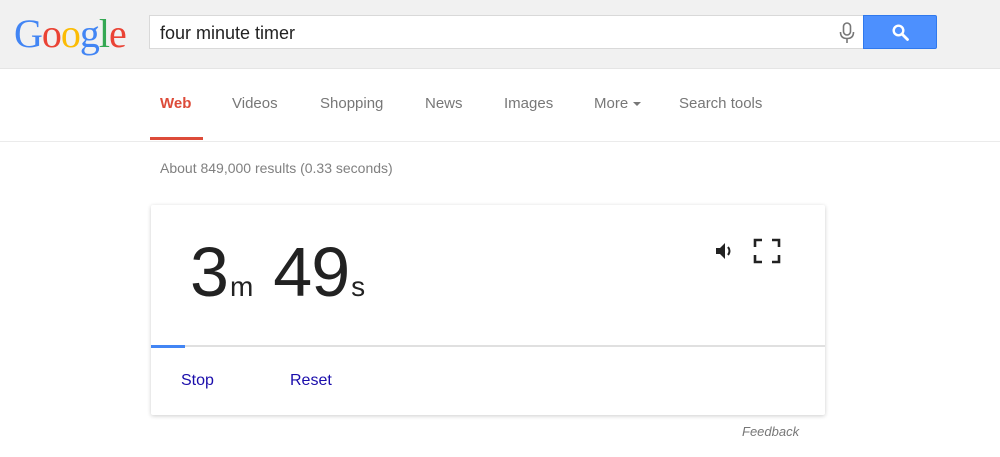 The image size is (1000, 457). I want to click on chevron-down-icon, so click(637, 104).